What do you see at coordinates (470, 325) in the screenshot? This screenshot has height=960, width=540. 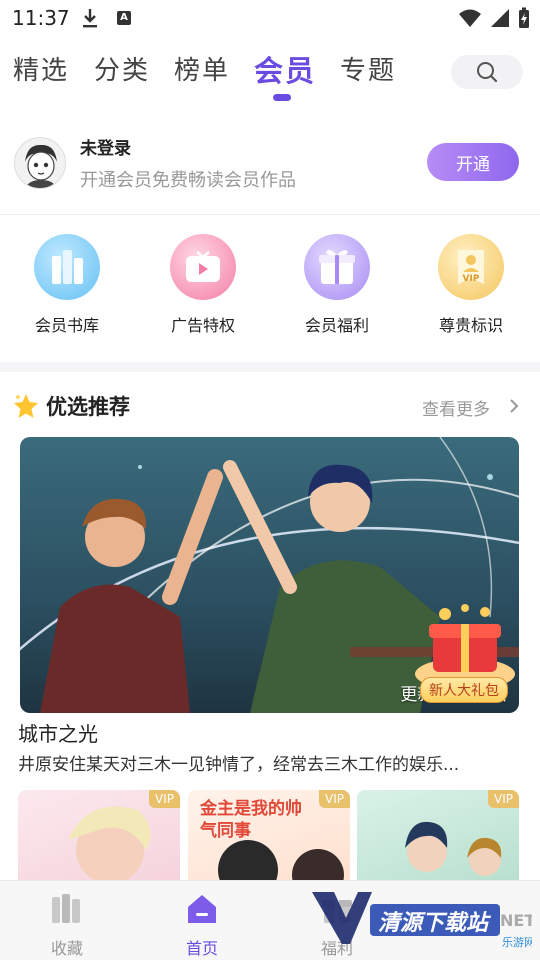 I see `feature-label: 尊贵标识` at bounding box center [470, 325].